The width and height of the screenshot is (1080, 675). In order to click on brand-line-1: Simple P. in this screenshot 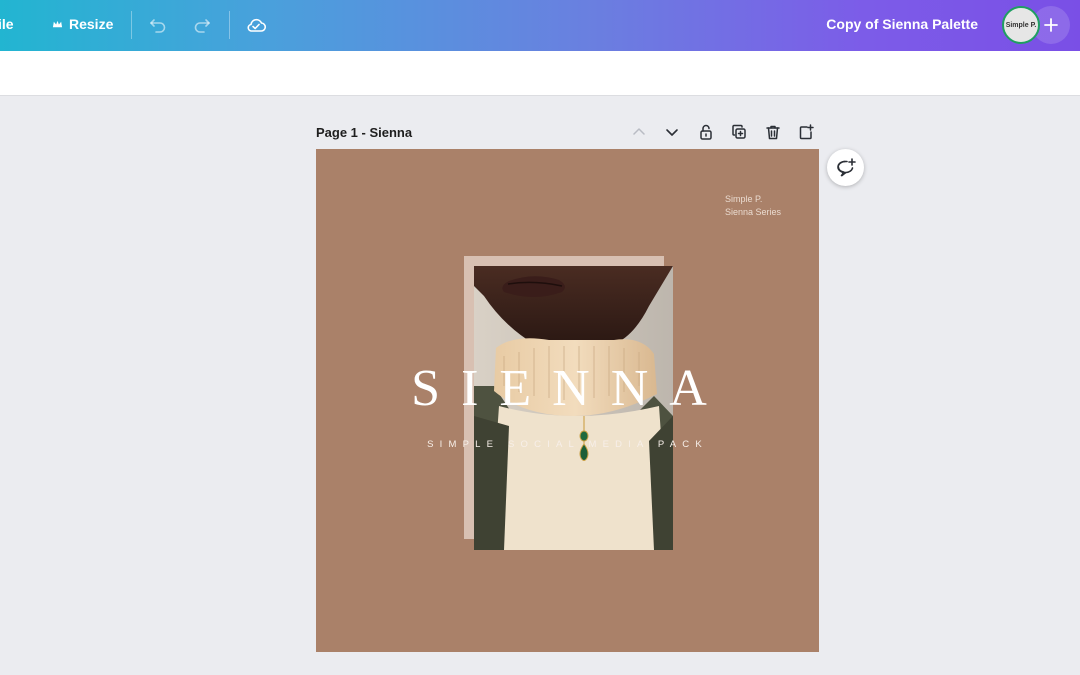, I will do `click(744, 199)`.